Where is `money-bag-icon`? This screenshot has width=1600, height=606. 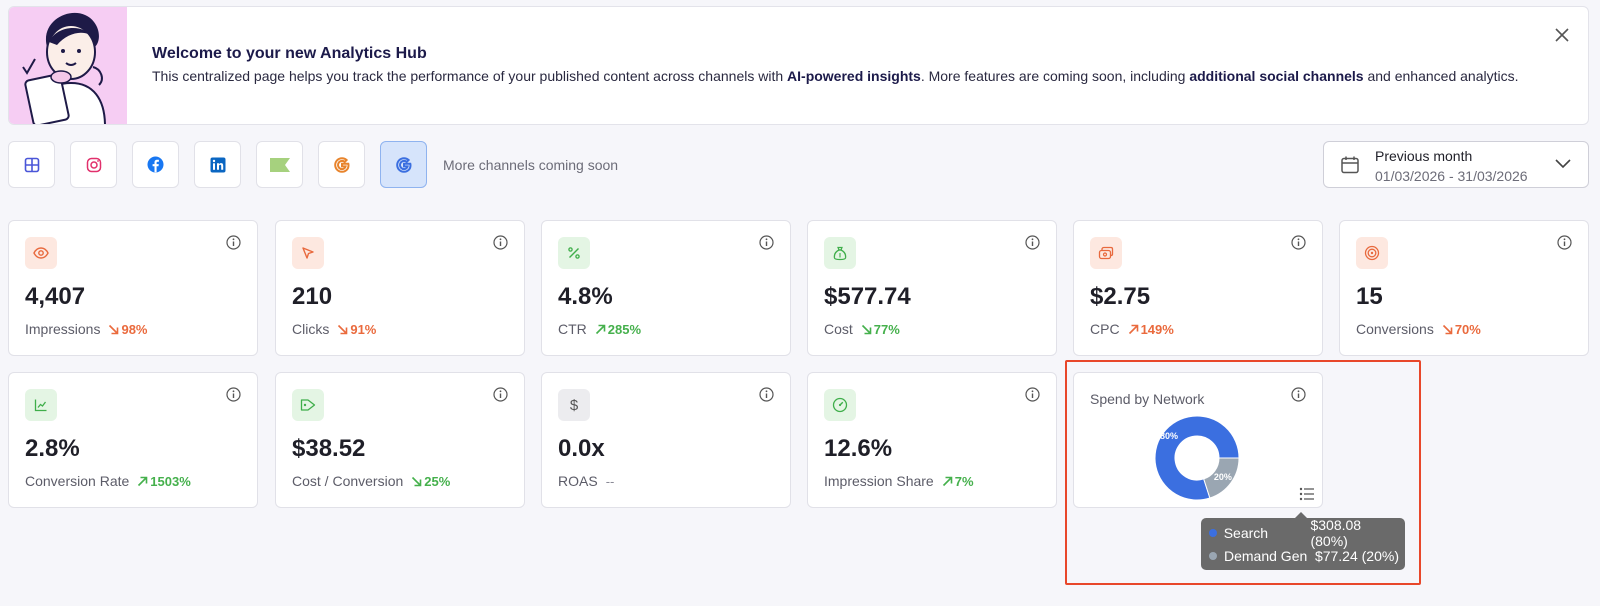
money-bag-icon is located at coordinates (840, 253).